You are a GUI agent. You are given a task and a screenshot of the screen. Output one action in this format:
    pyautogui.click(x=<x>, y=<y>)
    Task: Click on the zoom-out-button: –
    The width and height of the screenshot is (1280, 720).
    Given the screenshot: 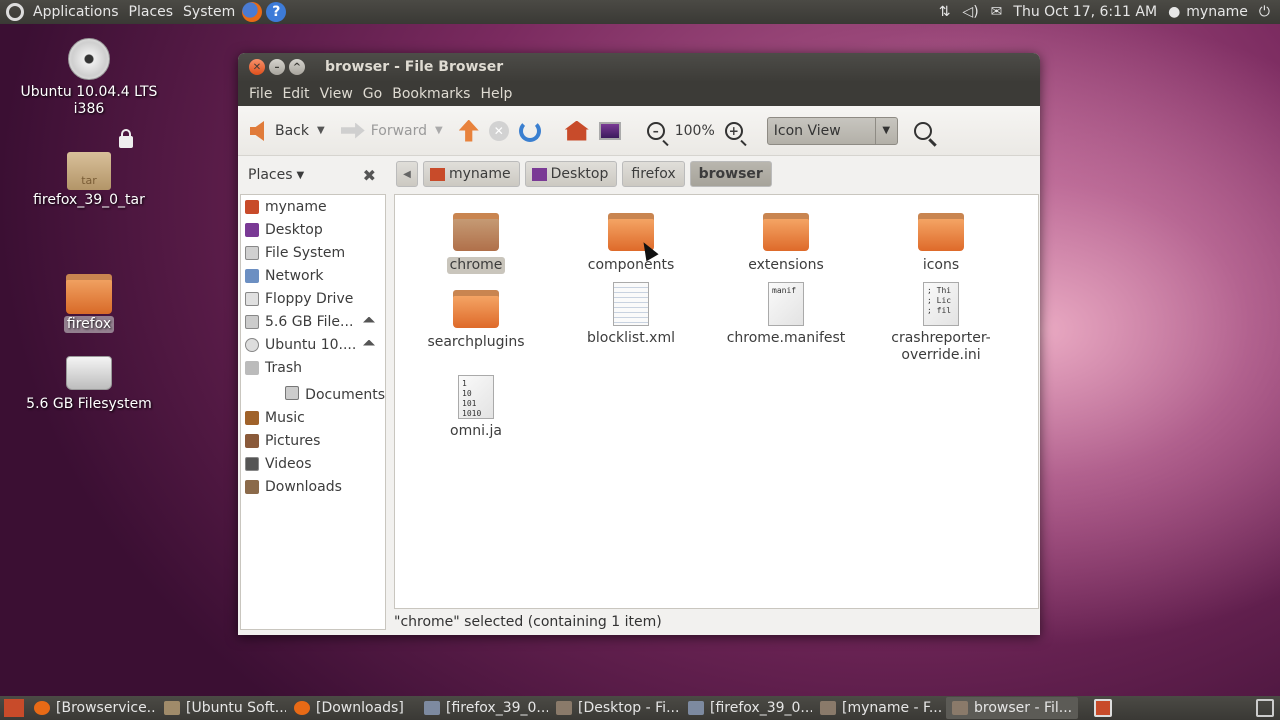 What is the action you would take?
    pyautogui.click(x=655, y=130)
    